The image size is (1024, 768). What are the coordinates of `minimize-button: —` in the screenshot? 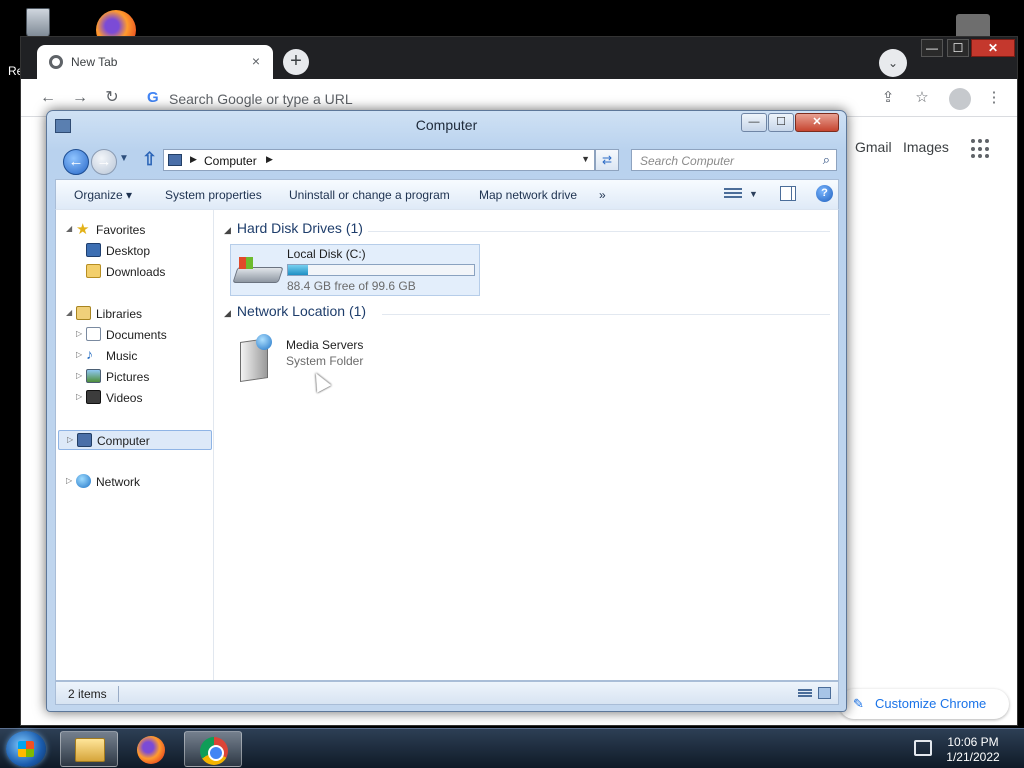 It's located at (754, 122).